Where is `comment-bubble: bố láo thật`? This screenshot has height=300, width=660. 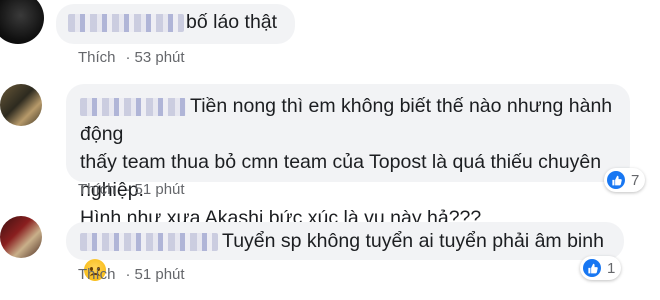
comment-bubble: bố láo thật is located at coordinates (176, 24).